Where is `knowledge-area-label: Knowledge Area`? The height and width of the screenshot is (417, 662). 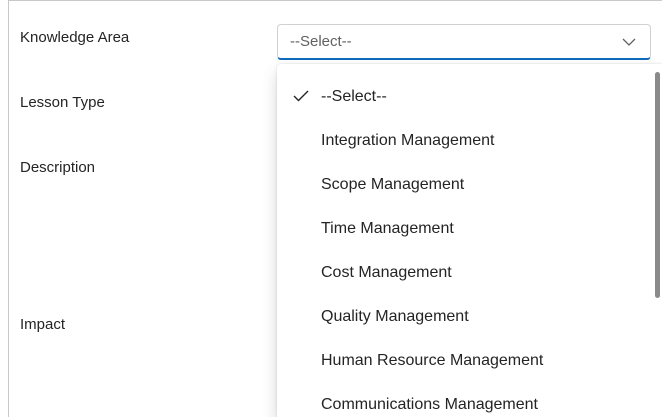 knowledge-area-label: Knowledge Area is located at coordinates (75, 37).